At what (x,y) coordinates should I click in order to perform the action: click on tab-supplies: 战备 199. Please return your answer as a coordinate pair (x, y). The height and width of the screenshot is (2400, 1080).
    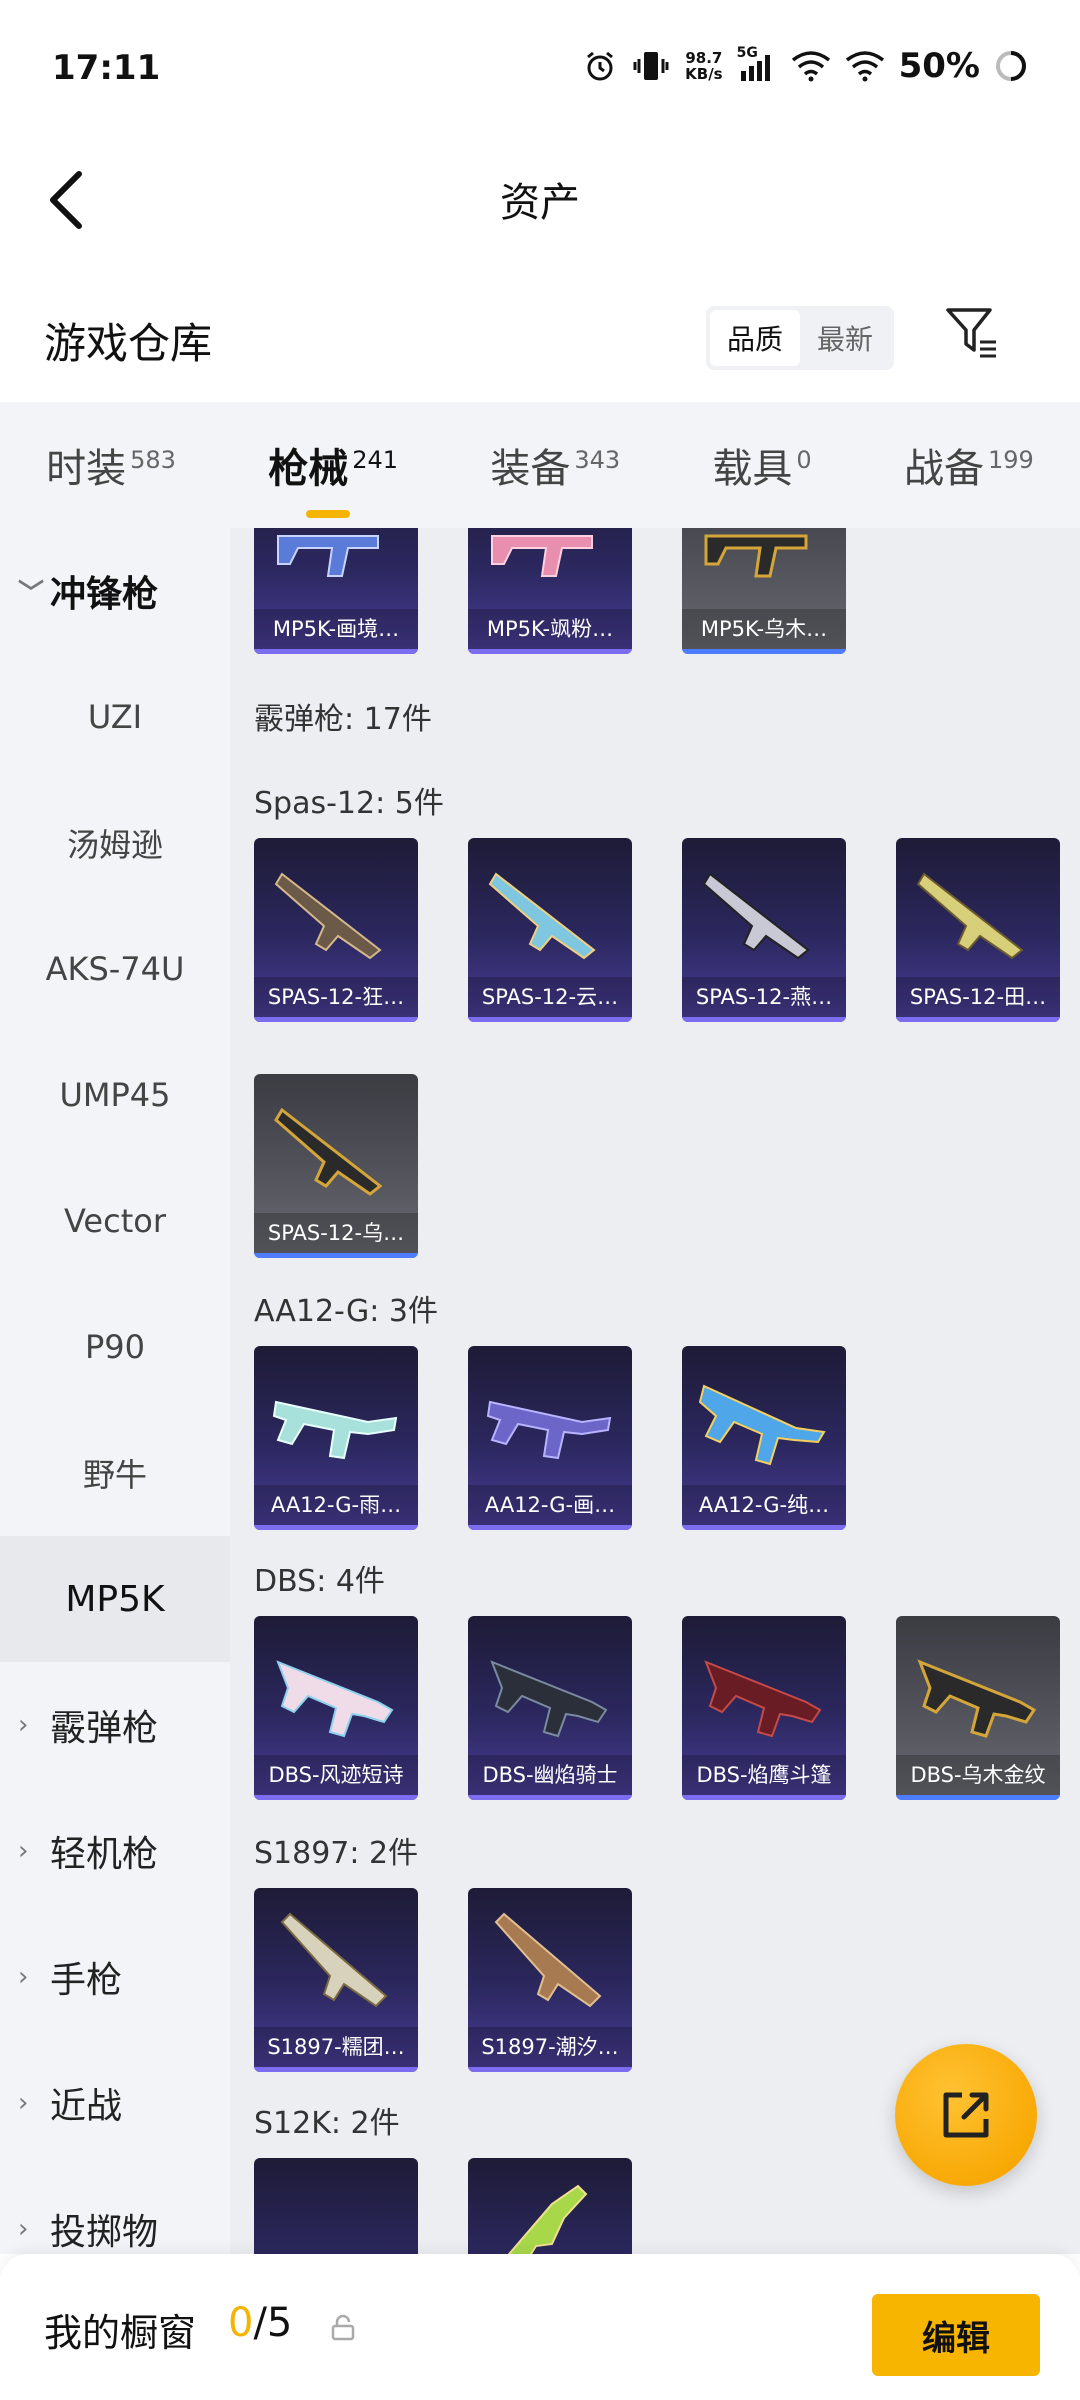
    Looking at the image, I should click on (969, 465).